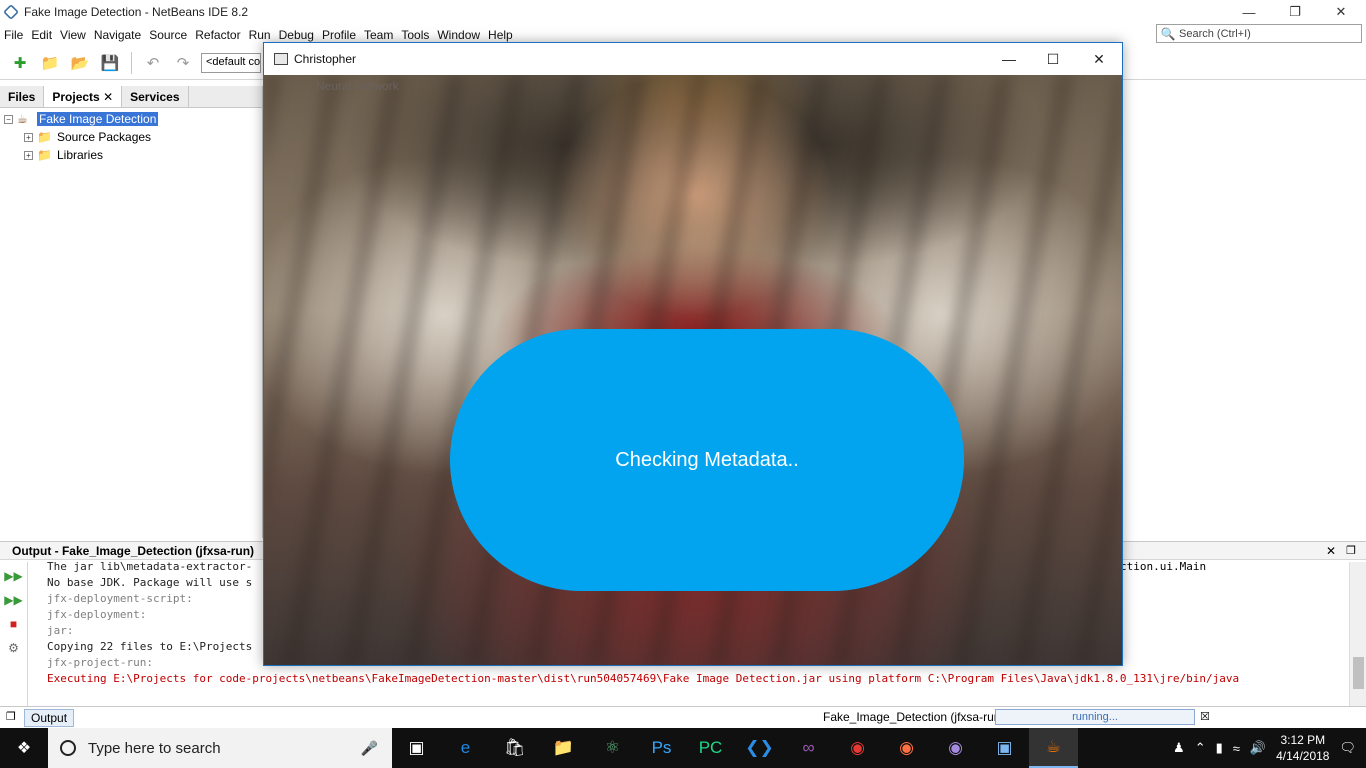 Image resolution: width=1366 pixels, height=768 pixels. Describe the element at coordinates (857, 748) in the screenshot. I see `chrome-icon: ◉` at that location.